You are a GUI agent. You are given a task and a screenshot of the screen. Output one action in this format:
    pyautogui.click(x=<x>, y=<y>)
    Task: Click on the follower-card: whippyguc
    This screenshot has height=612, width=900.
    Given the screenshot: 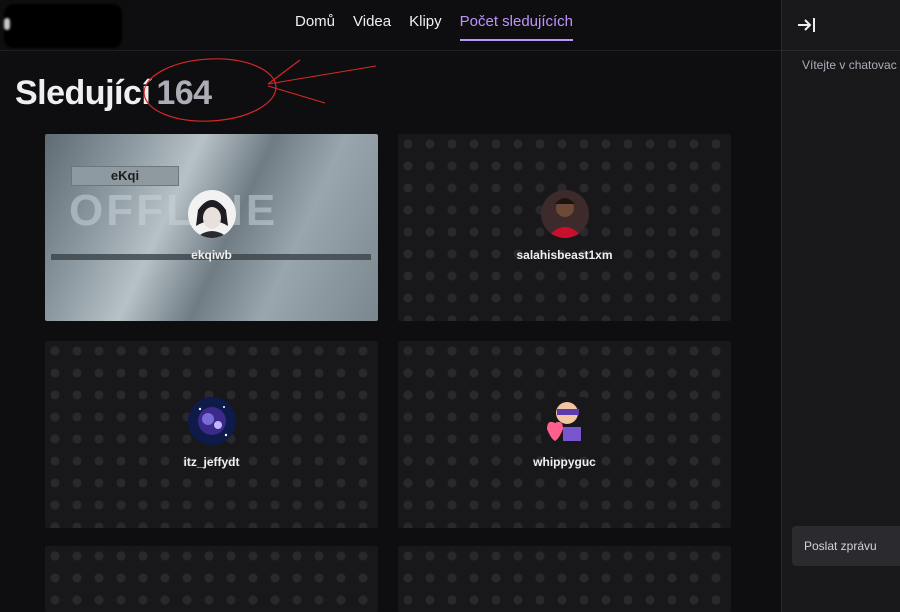 What is the action you would take?
    pyautogui.click(x=564, y=434)
    